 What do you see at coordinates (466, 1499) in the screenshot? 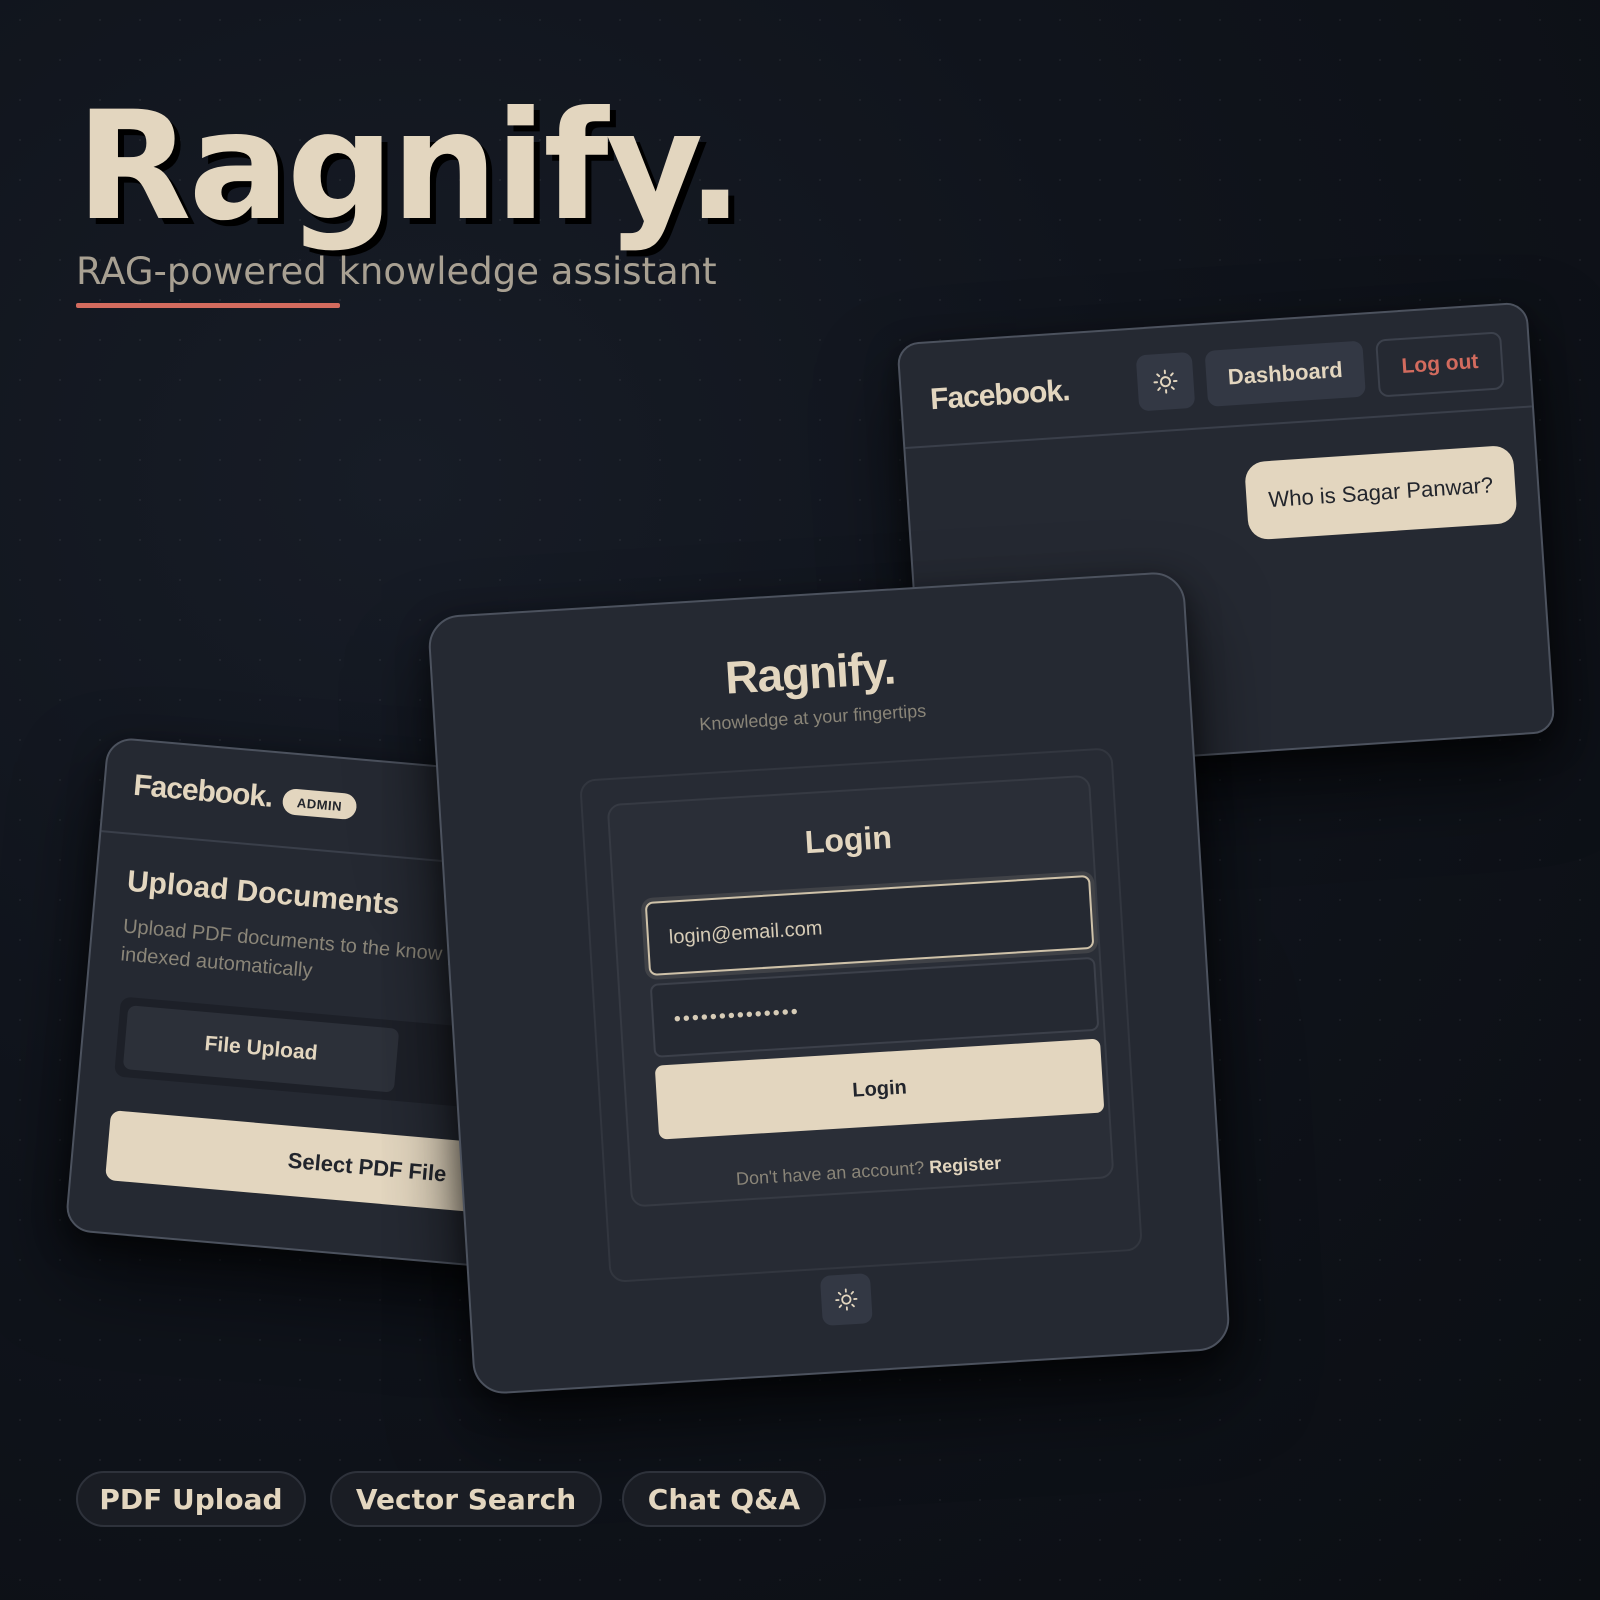
I see `feature-pill-vector-search: Vector Search` at bounding box center [466, 1499].